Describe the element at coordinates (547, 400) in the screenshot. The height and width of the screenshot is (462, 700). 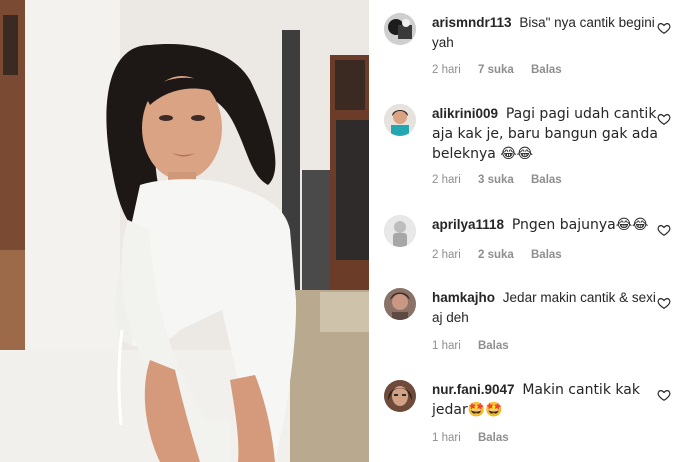
I see `comment-body: nur.fani.9047 Makin cantik kak jedar🤩🤩` at that location.